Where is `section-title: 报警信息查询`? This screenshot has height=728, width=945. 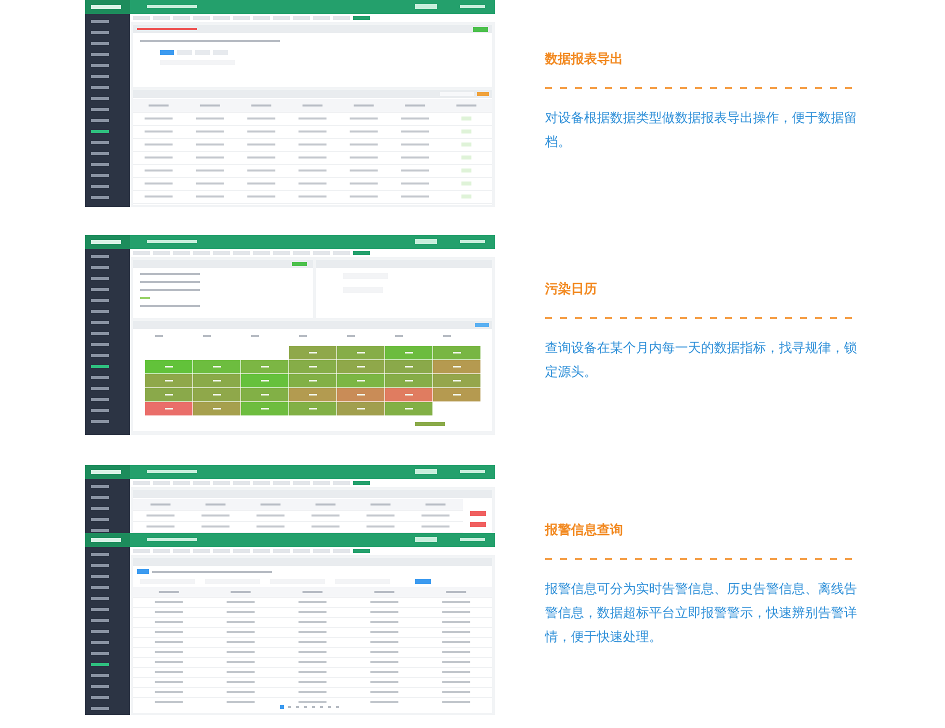
section-title: 报警信息查询 is located at coordinates (584, 531).